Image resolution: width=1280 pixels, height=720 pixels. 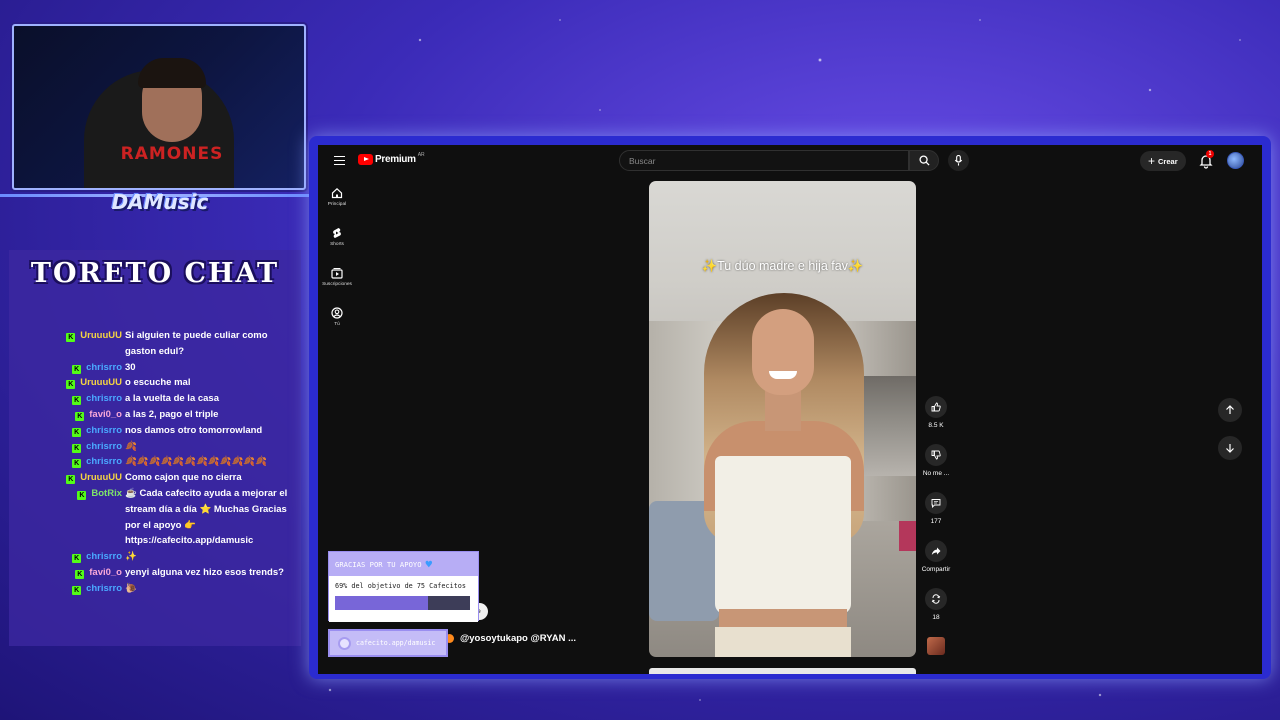 What do you see at coordinates (155, 478) in the screenshot?
I see `chat-message: K UruuuUU Como cajon que no cierra` at bounding box center [155, 478].